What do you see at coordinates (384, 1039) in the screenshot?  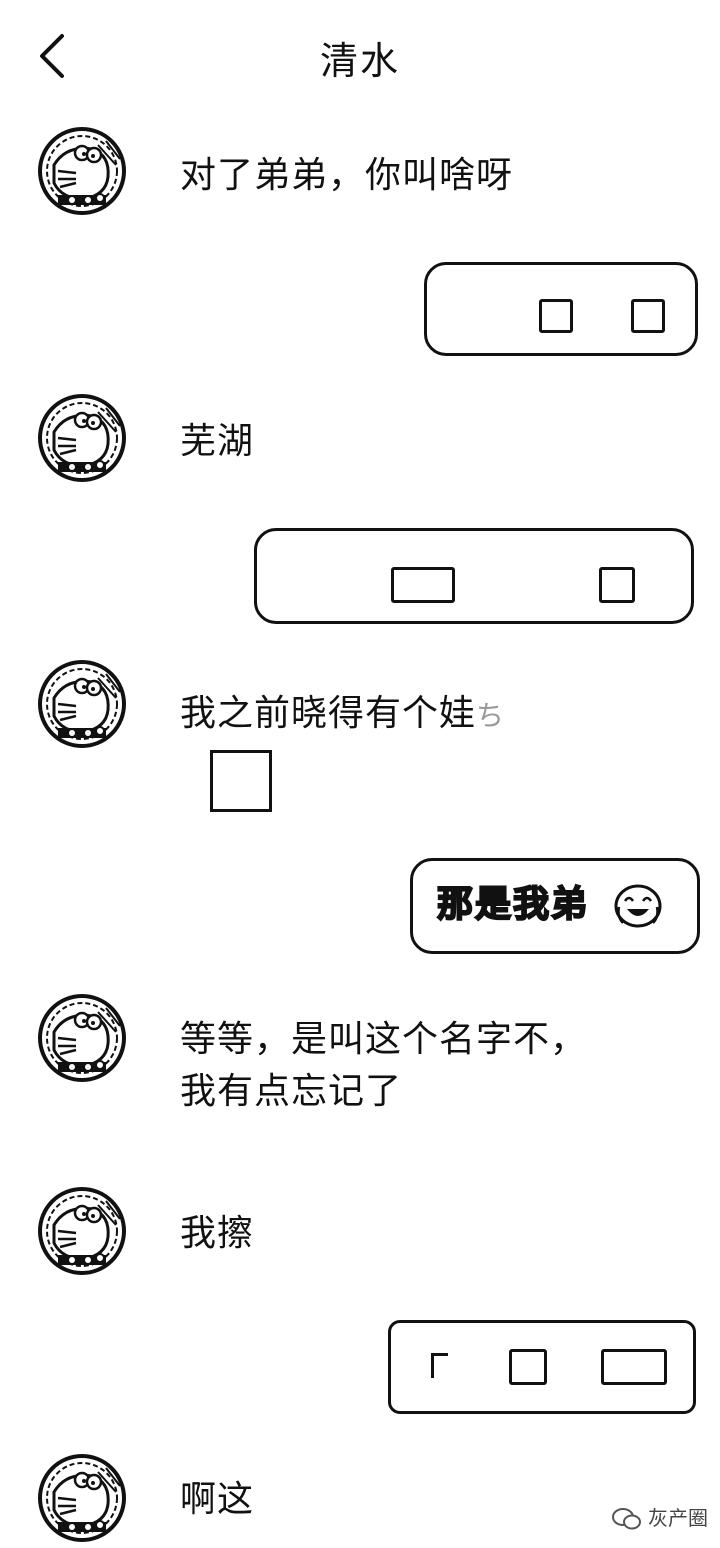 I see `message-line: 等等，是叫这个名字不，` at bounding box center [384, 1039].